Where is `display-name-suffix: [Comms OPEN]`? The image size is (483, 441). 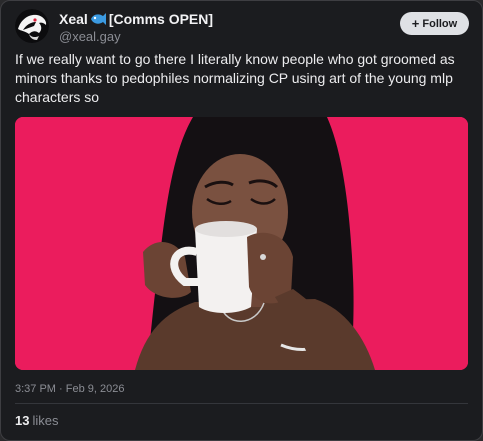 display-name-suffix: [Comms OPEN] is located at coordinates (161, 19).